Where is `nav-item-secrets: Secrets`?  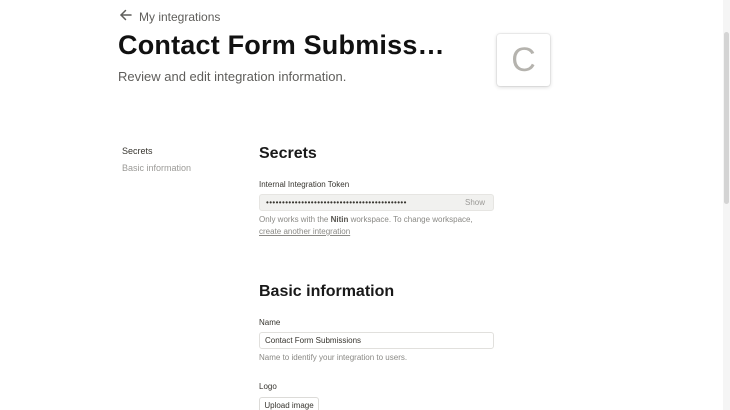
nav-item-secrets: Secrets is located at coordinates (156, 154).